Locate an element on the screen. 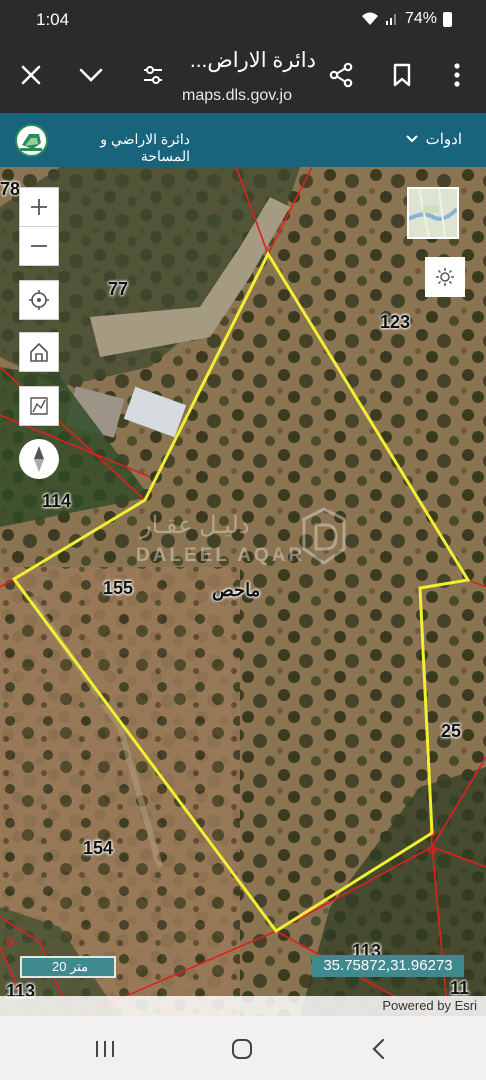 This screenshot has height=1080, width=486. brightness-icon is located at coordinates (445, 277).